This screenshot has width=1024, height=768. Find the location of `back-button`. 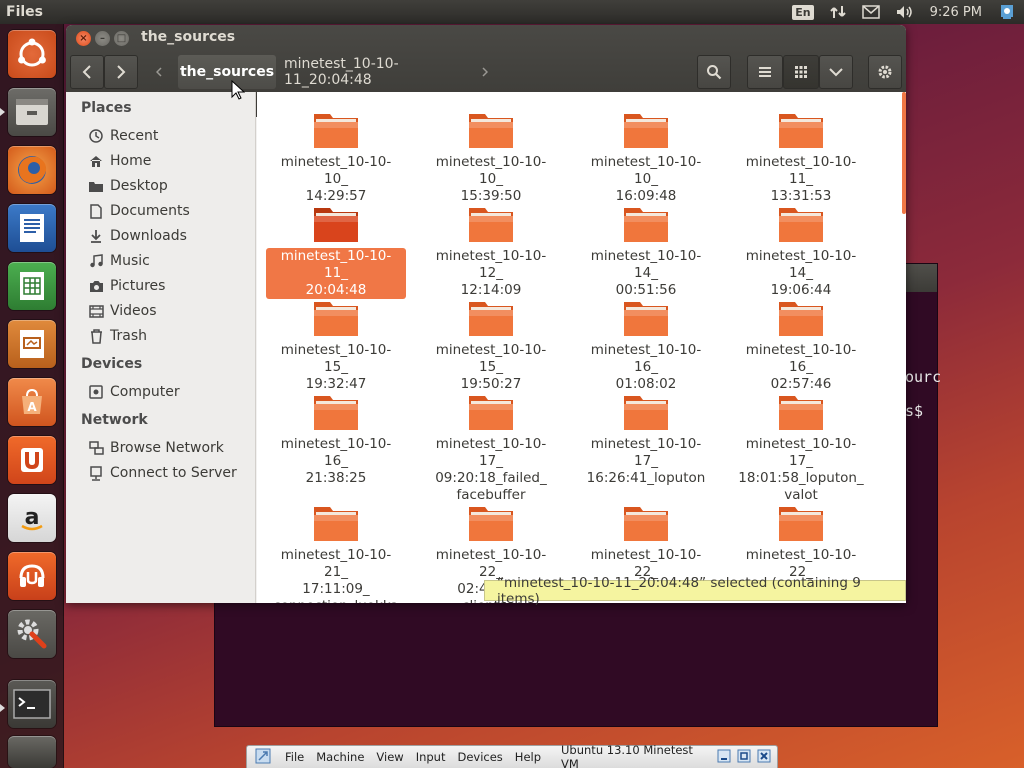

back-button is located at coordinates (87, 72).